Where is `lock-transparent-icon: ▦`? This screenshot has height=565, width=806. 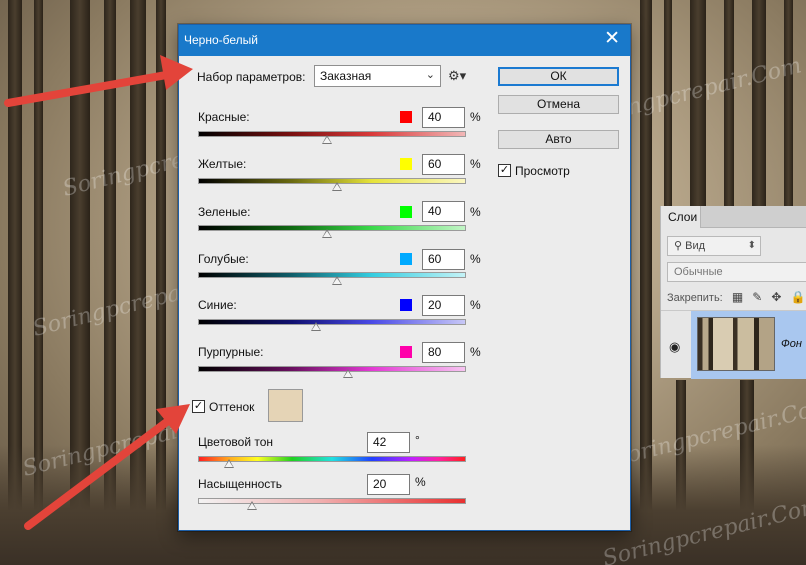
lock-transparent-icon: ▦ is located at coordinates (737, 297).